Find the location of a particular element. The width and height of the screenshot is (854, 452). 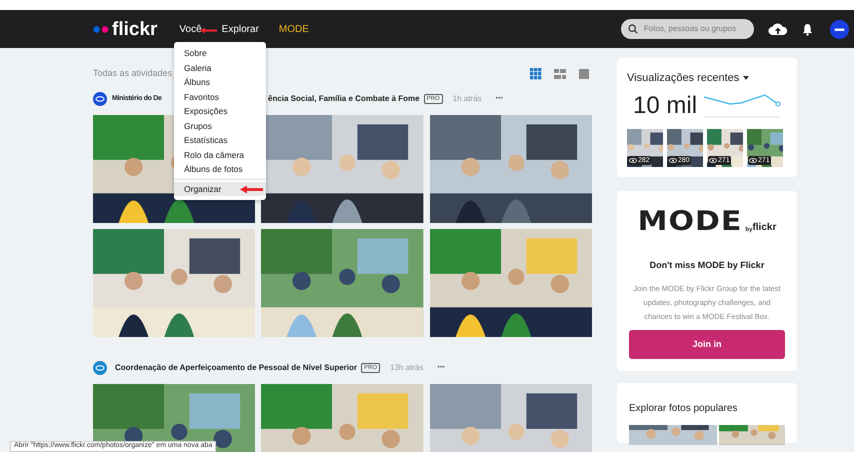

cloud-upload-icon is located at coordinates (778, 29).